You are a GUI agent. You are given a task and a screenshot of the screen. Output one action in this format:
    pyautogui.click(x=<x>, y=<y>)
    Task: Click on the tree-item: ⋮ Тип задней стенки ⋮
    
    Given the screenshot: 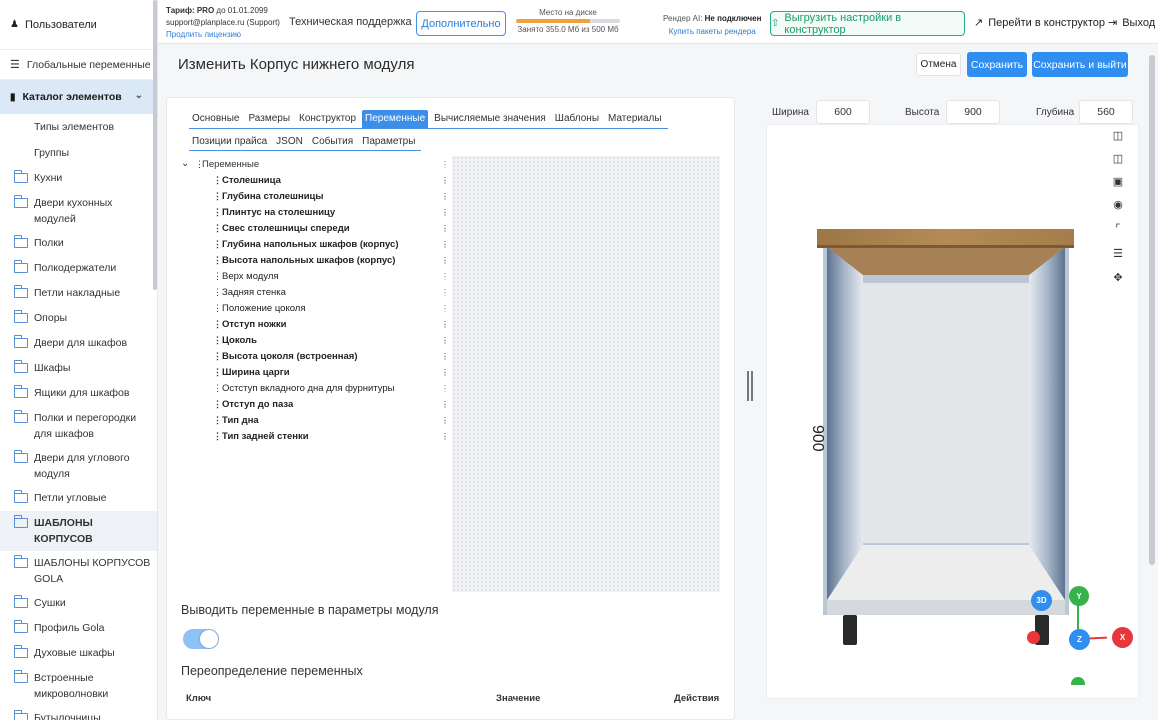 What is the action you would take?
    pyautogui.click(x=315, y=436)
    